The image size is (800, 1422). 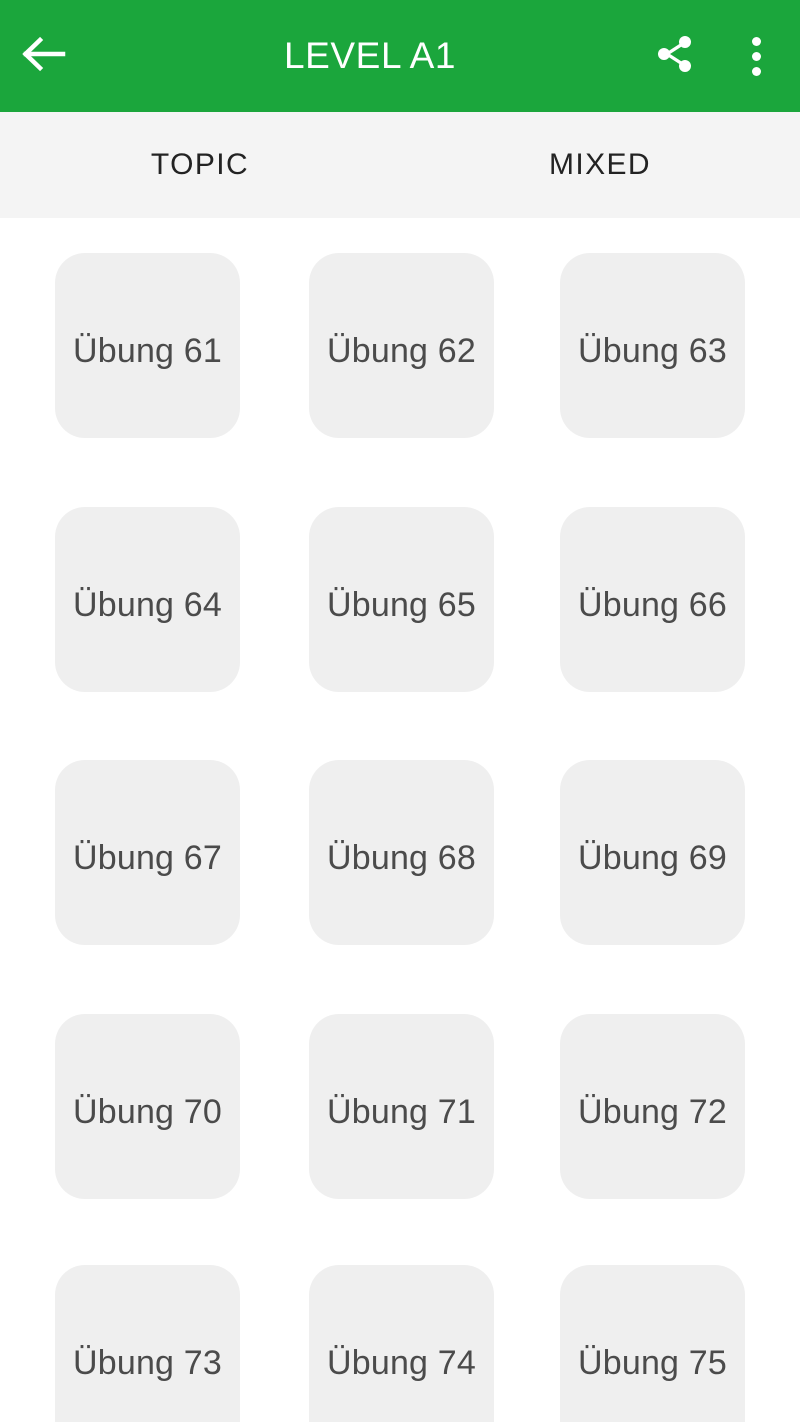 What do you see at coordinates (401, 1363) in the screenshot?
I see `exercise-tile-label: Übung 74` at bounding box center [401, 1363].